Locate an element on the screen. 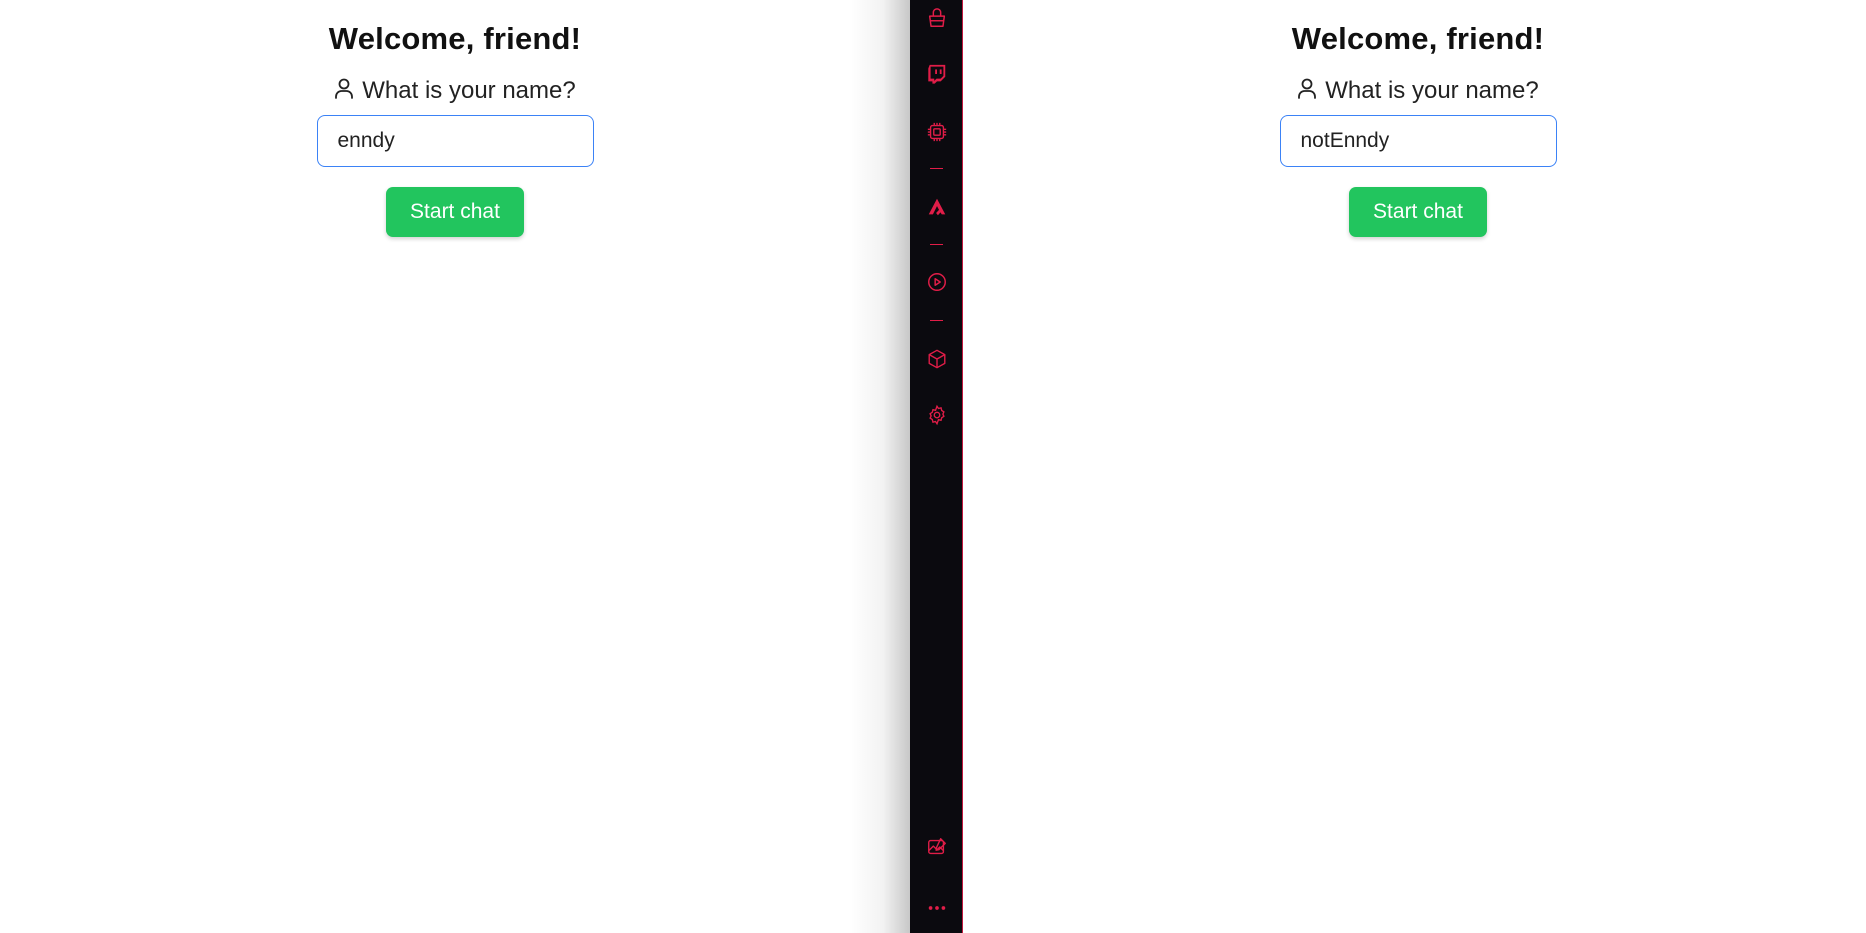  shopping-bag-icon is located at coordinates (937, 18).